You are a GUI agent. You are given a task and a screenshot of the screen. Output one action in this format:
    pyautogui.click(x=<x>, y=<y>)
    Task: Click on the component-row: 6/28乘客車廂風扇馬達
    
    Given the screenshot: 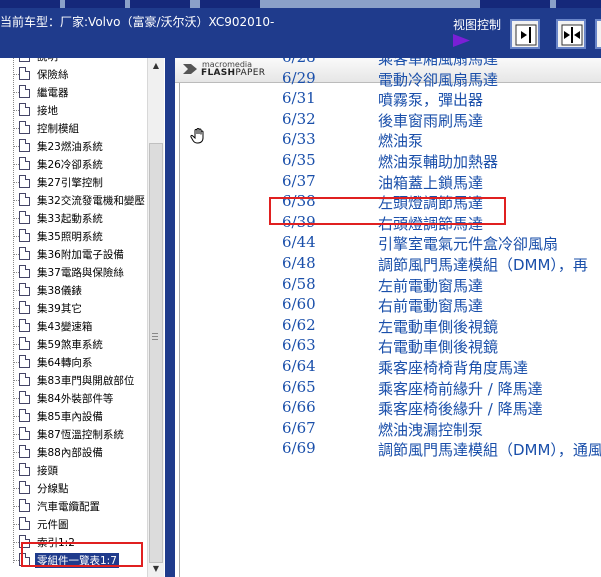 What is the action you would take?
    pyautogui.click(x=388, y=63)
    